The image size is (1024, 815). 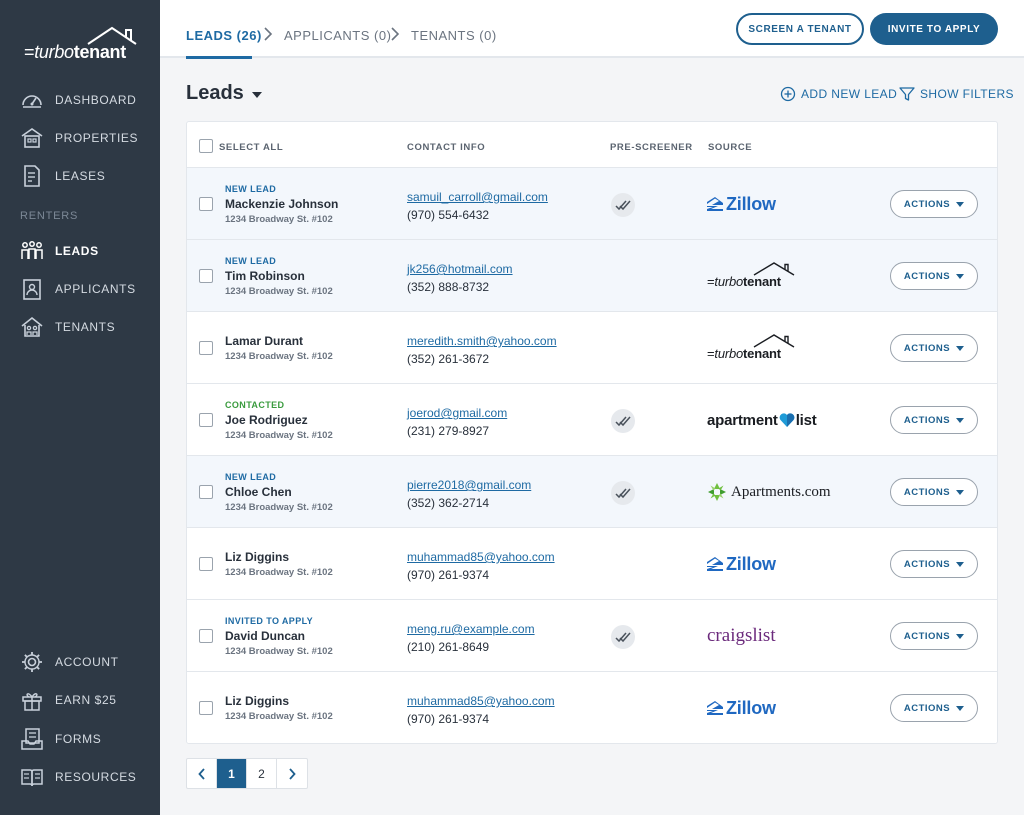 I want to click on page-1-button: 1, so click(x=232, y=773).